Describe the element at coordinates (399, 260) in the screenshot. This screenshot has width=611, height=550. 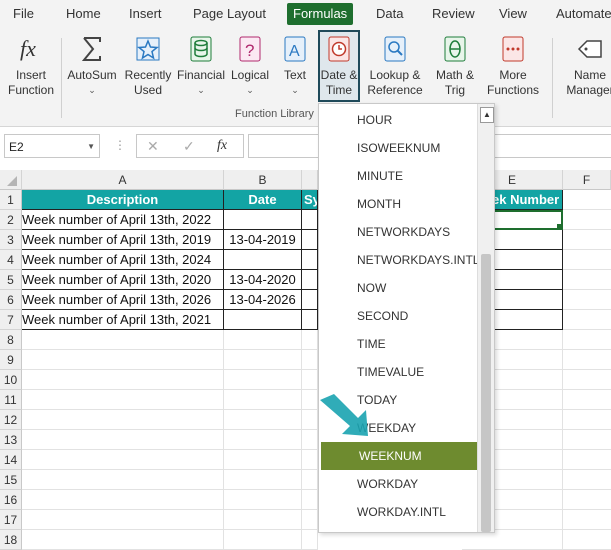
I see `function-item-networkdays-intl: NETWORKDAYS.INTL` at that location.